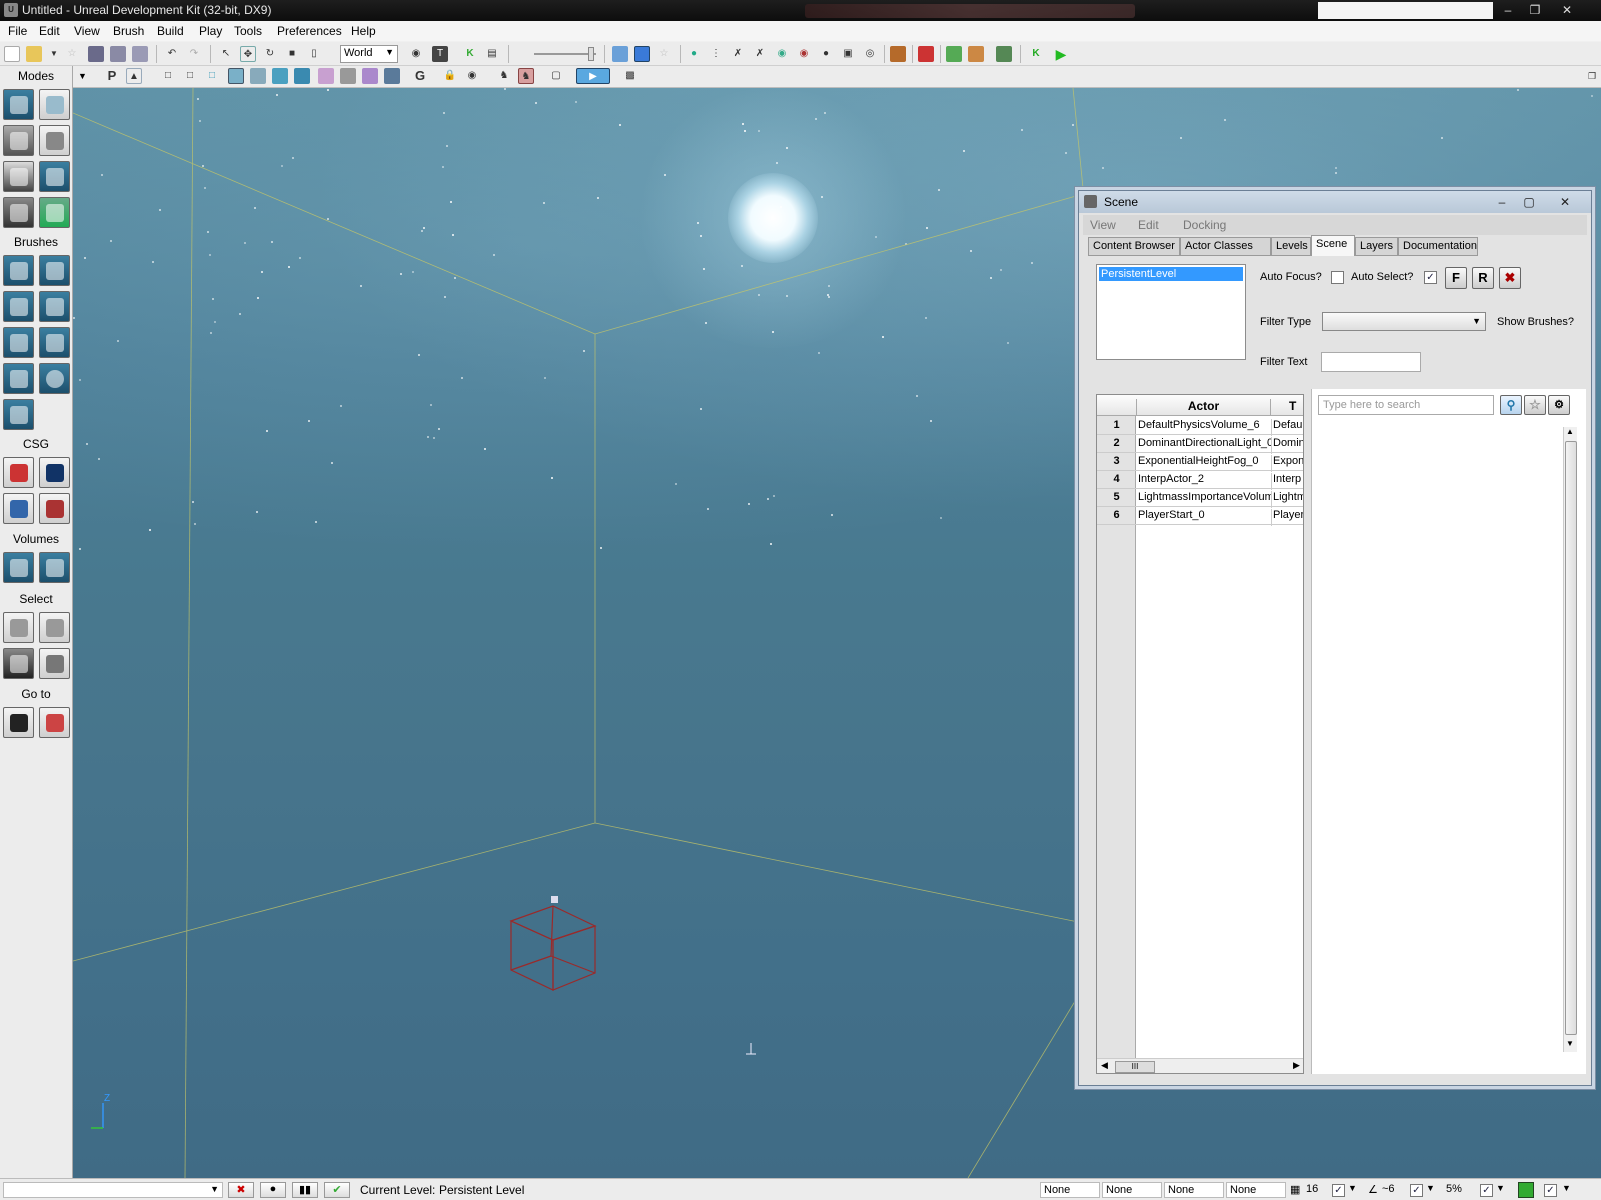 The width and height of the screenshot is (1601, 1200). Describe the element at coordinates (17, 31) in the screenshot. I see `menu-file: File` at that location.